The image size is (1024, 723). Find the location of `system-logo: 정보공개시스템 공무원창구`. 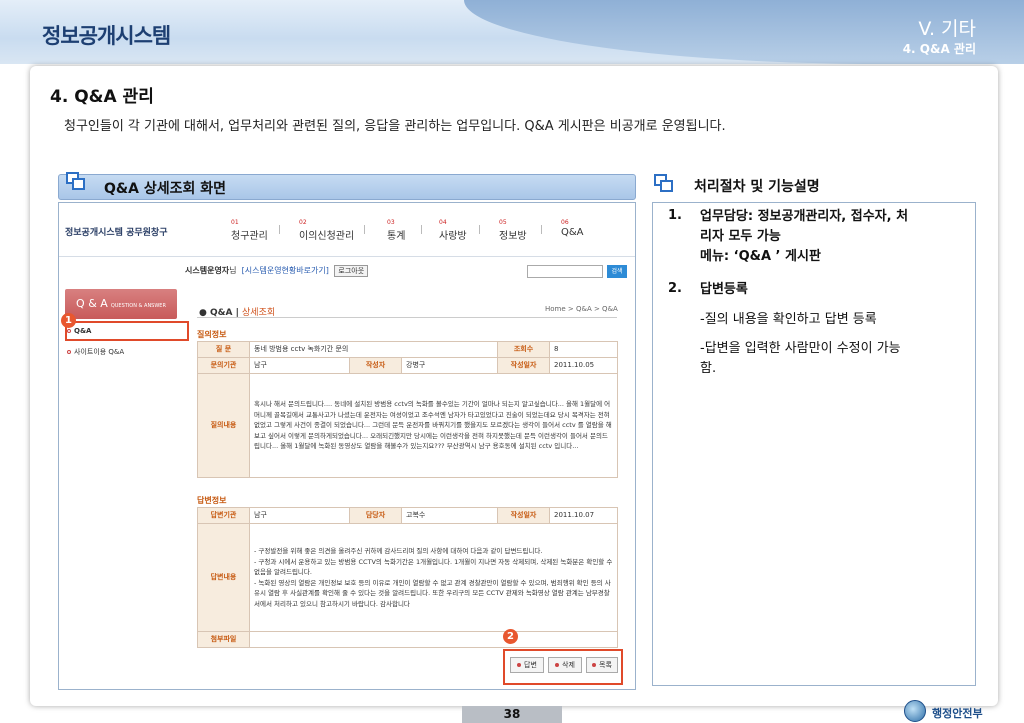

system-logo: 정보공개시스템 공무원창구 is located at coordinates (116, 231).